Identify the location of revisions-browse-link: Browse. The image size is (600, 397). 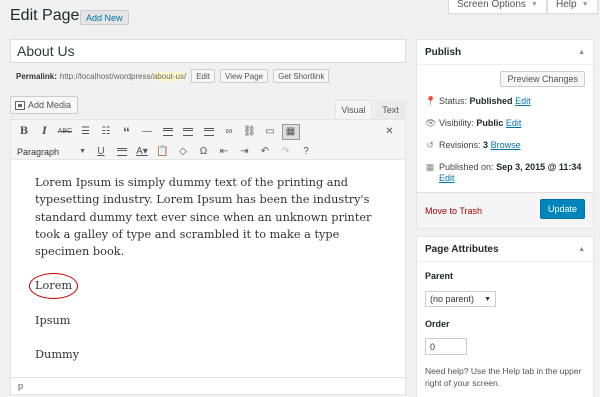
(506, 145).